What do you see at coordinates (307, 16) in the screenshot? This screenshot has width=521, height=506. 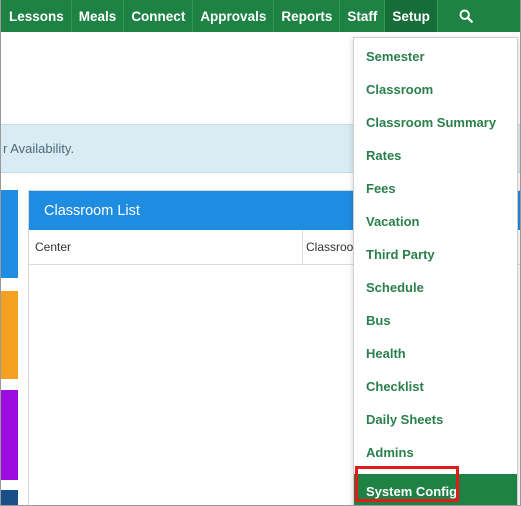 I see `nav-reports: Reports` at bounding box center [307, 16].